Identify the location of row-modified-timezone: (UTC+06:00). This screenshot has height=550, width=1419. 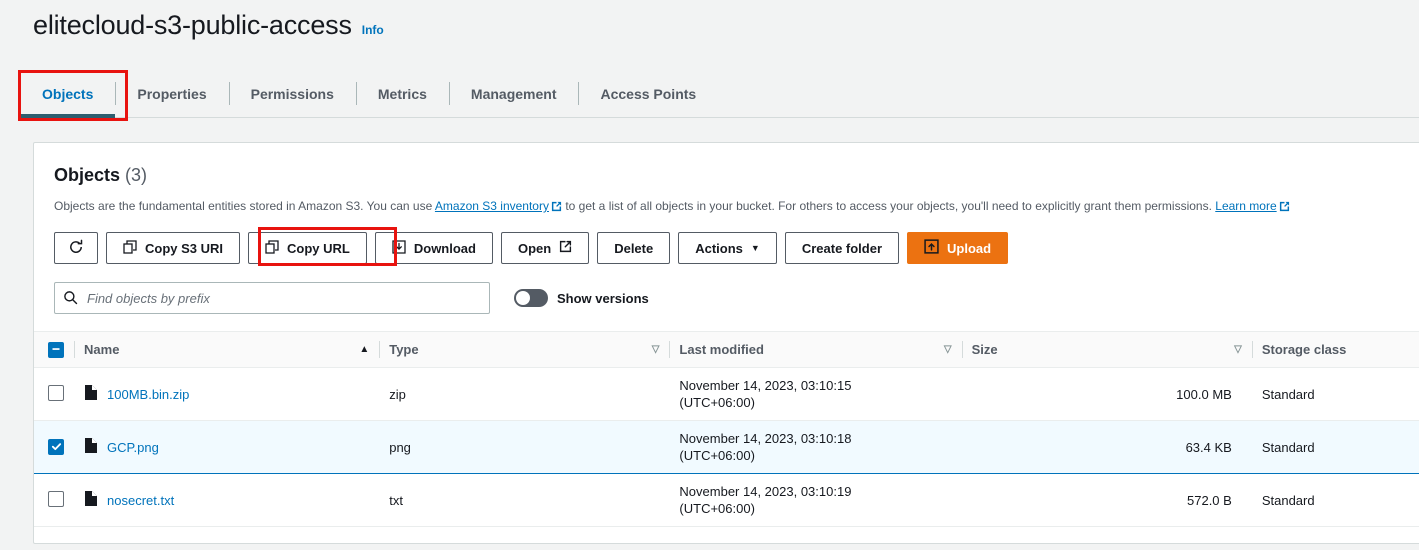
(717, 402).